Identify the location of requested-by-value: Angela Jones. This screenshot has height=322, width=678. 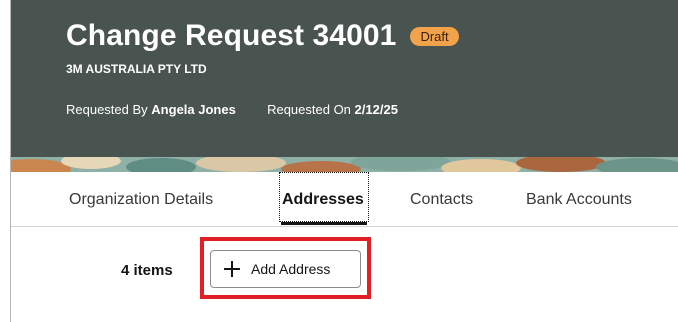
(193, 109).